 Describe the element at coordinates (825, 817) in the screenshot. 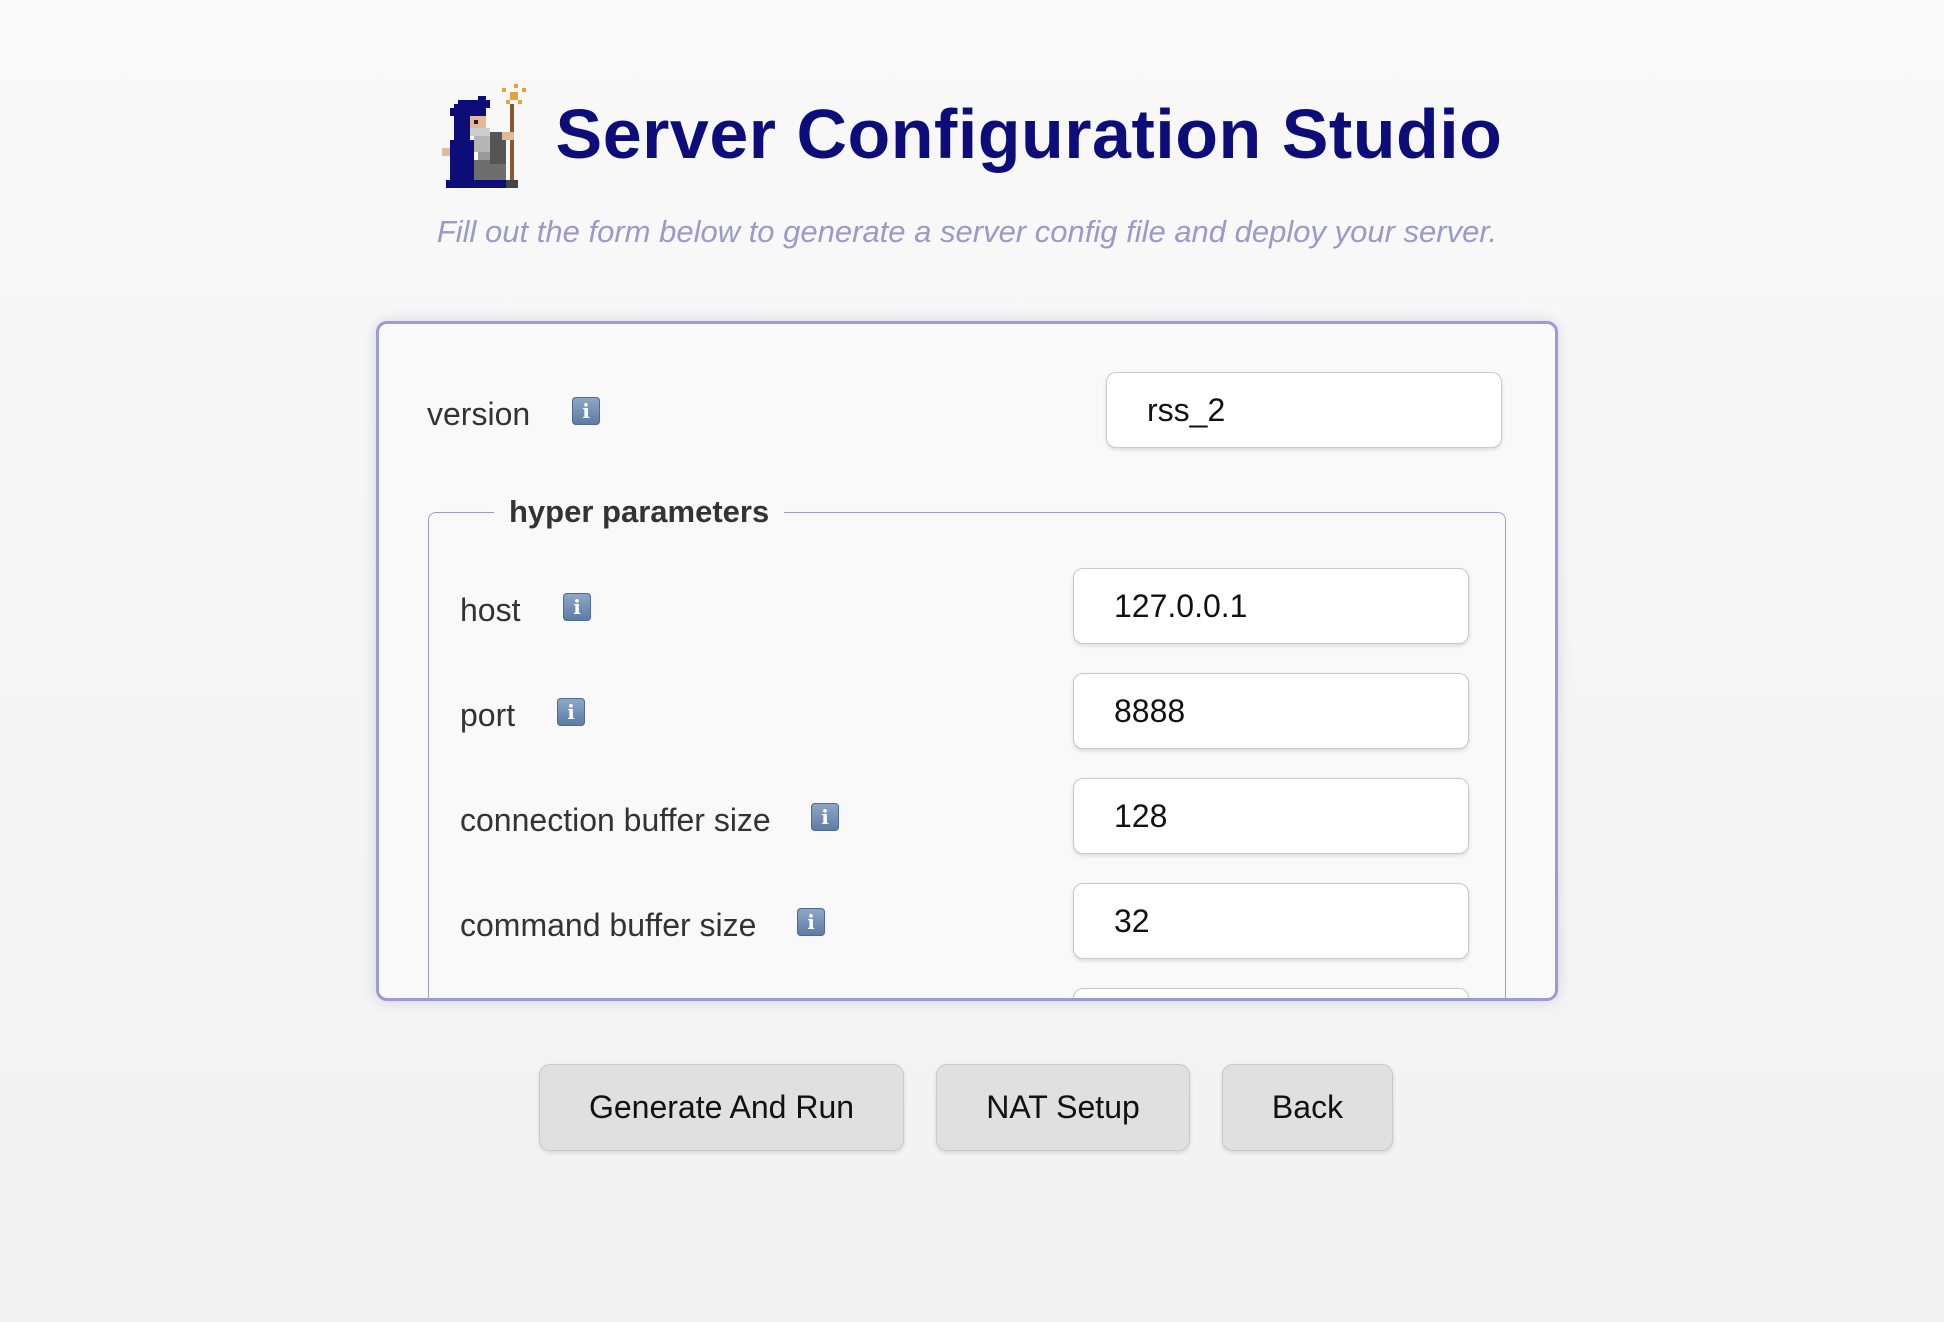

I see `connection-buffer-size-info-icon: i` at that location.